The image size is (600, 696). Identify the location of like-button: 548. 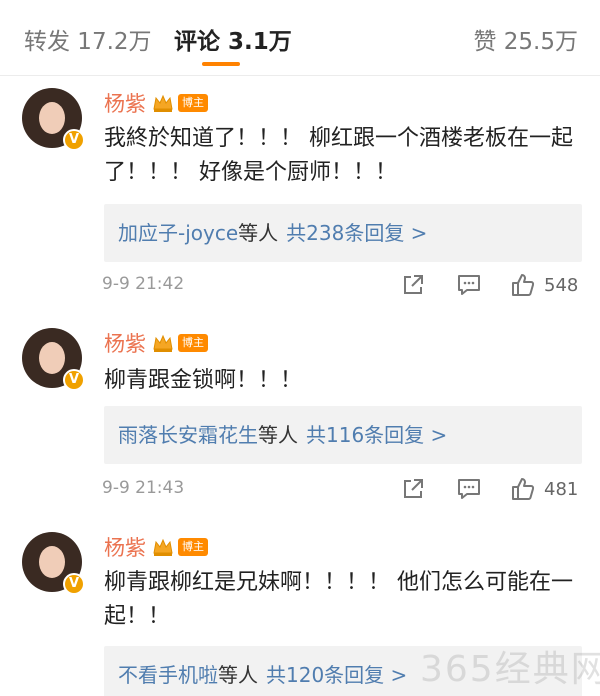
(544, 285).